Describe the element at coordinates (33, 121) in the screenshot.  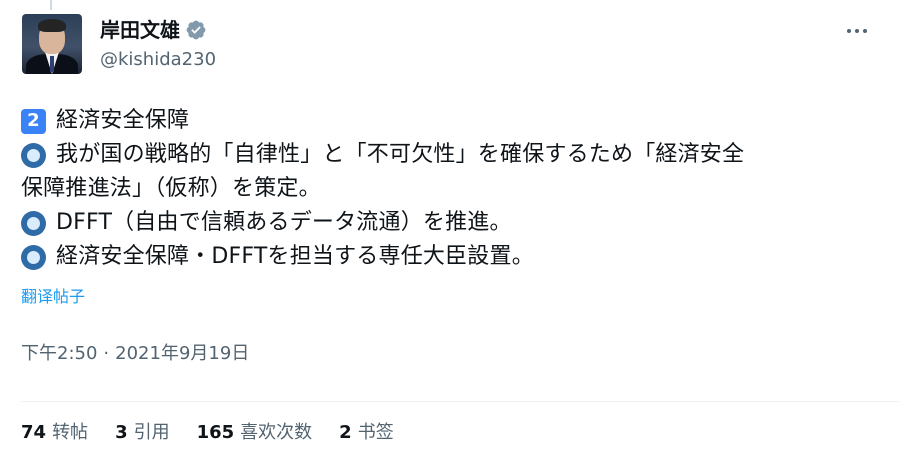
I see `keycap-2-icon: 2` at that location.